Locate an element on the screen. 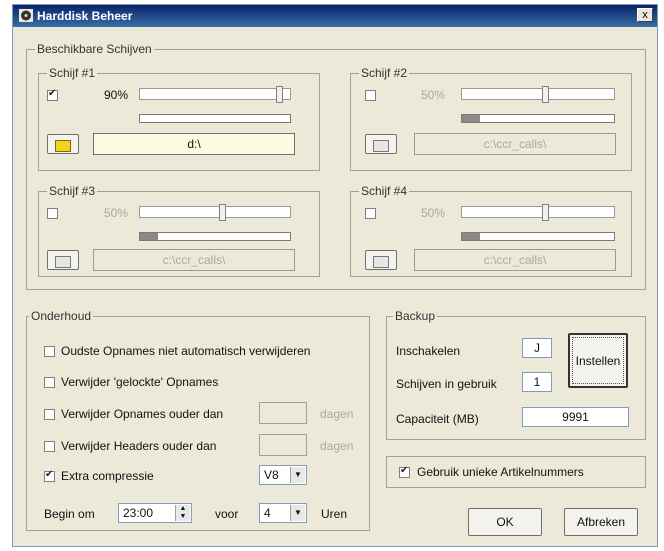 This screenshot has height=551, width=664. hours-value: 4 is located at coordinates (267, 513).